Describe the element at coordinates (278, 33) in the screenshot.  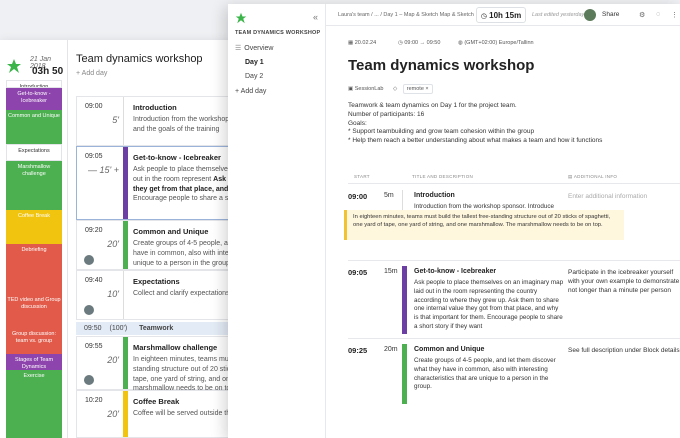
I see `workshop-name: TEAM DYNAMICS WORKSHOP` at that location.